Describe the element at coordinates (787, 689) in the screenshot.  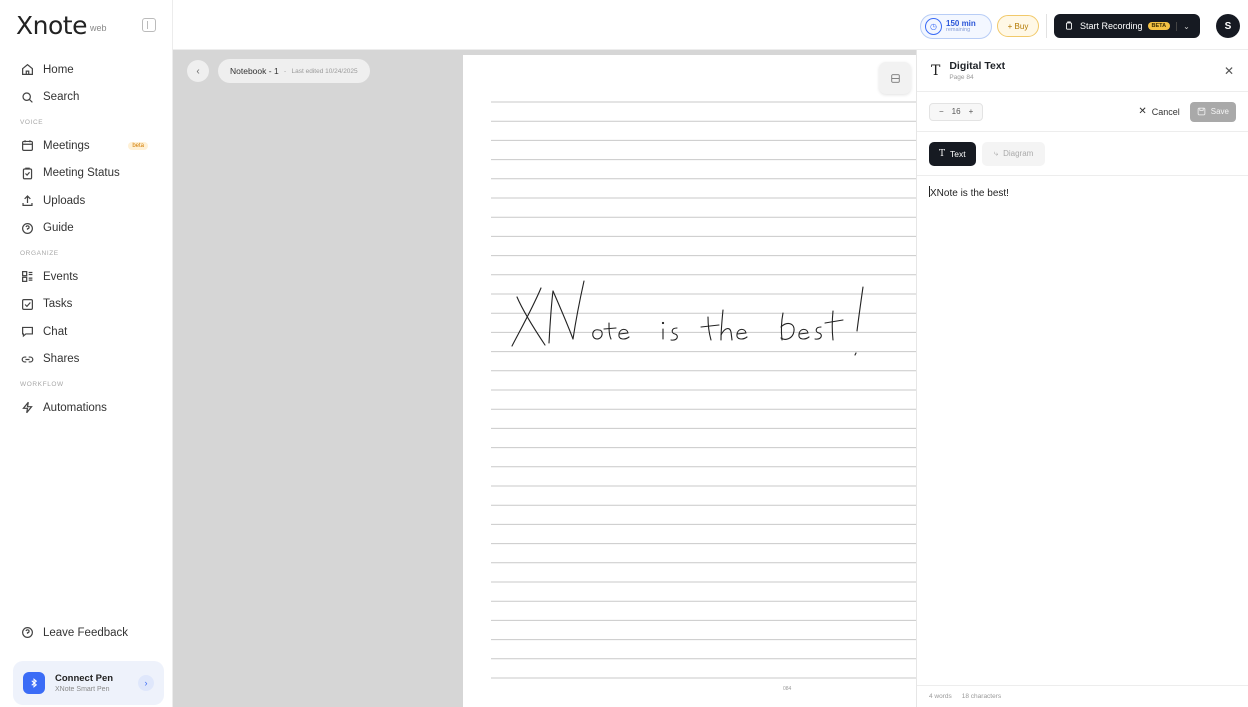
I see `page-number: 084` at that location.